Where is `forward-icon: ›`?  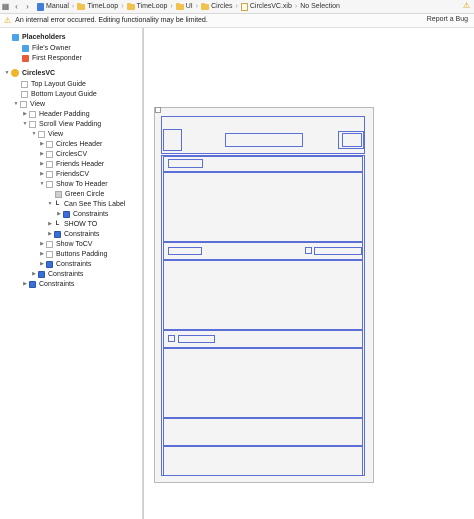
forward-icon: › is located at coordinates (27, 7).